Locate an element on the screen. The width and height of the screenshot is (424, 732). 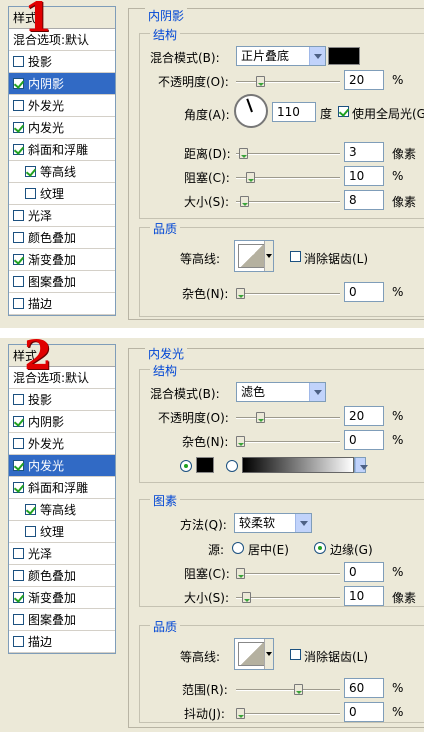
blend-mode-select: 正片叠底 is located at coordinates (281, 56).